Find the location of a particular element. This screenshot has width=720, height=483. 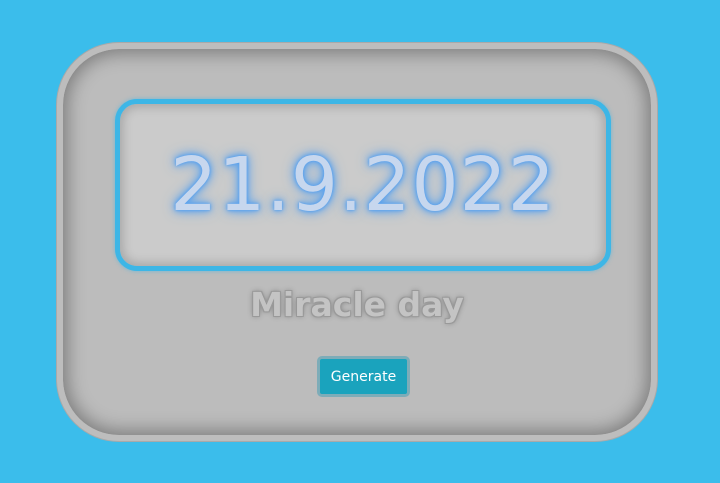

generate-button: Generate is located at coordinates (363, 376).